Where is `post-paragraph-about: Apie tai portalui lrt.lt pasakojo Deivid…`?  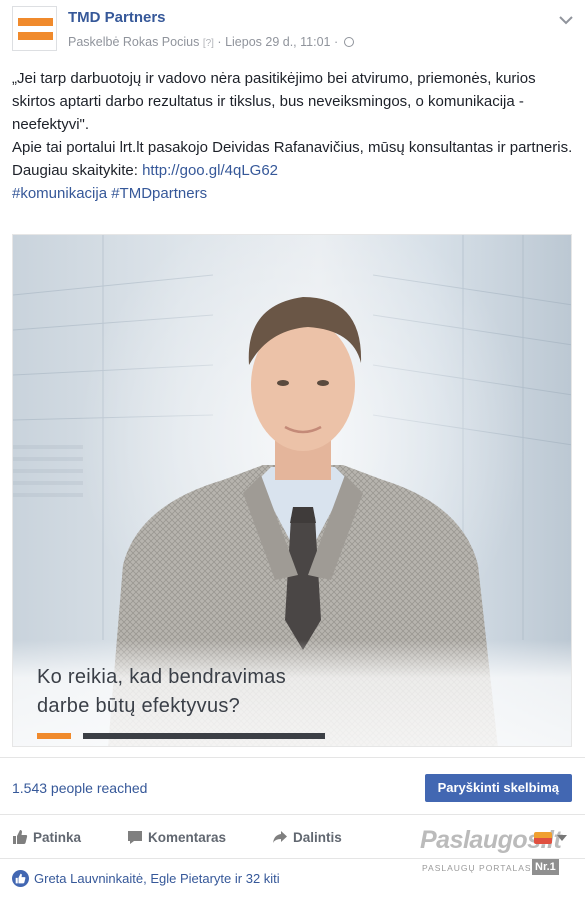
post-paragraph-about: Apie tai portalui lrt.lt pasakojo Deivid… is located at coordinates (292, 147).